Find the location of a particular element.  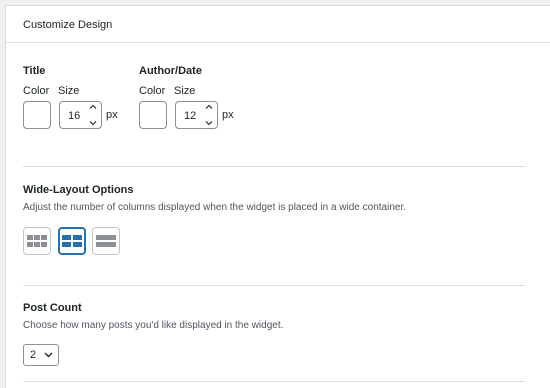

author-size-label: Size is located at coordinates (185, 91).